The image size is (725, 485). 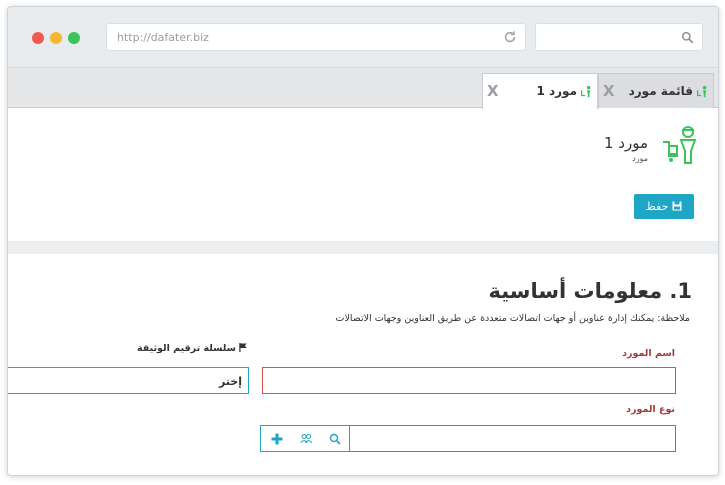 I want to click on reload-icon, so click(x=510, y=37).